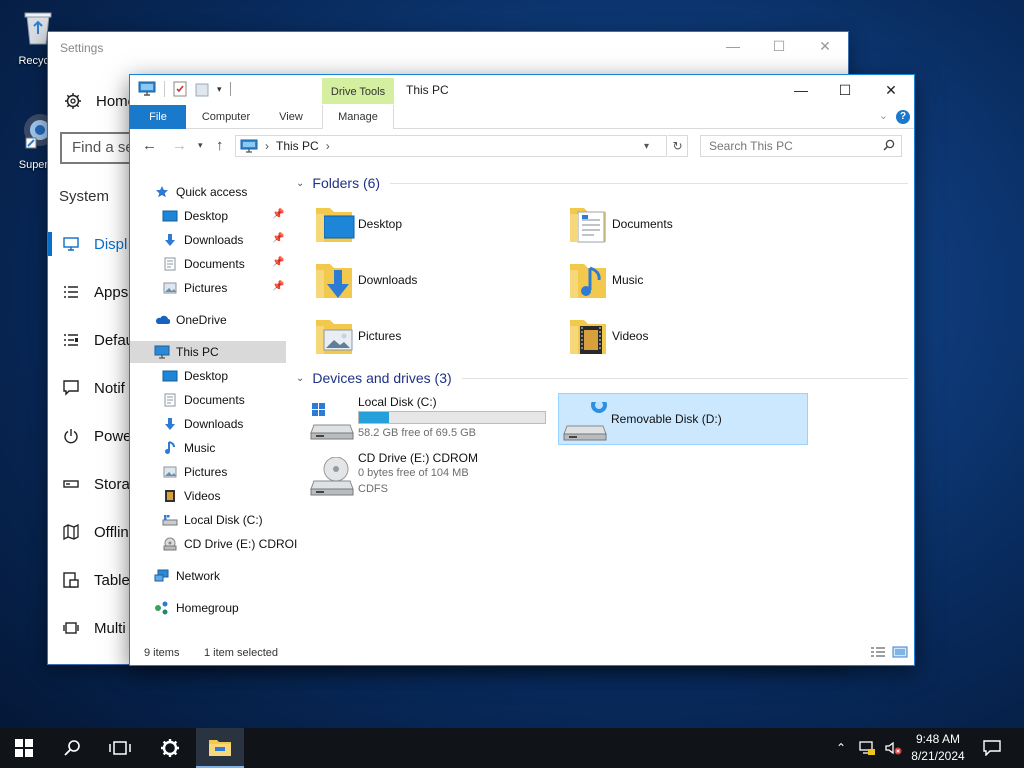 The width and height of the screenshot is (1024, 768). What do you see at coordinates (297, 146) in the screenshot?
I see `breadcrumb-this-pc: This PC` at bounding box center [297, 146].